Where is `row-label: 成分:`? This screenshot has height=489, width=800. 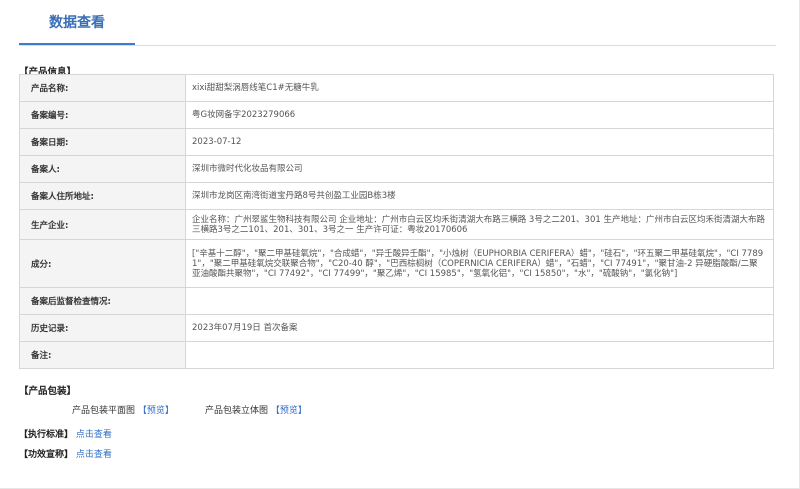
row-label: 成分: is located at coordinates (102, 263).